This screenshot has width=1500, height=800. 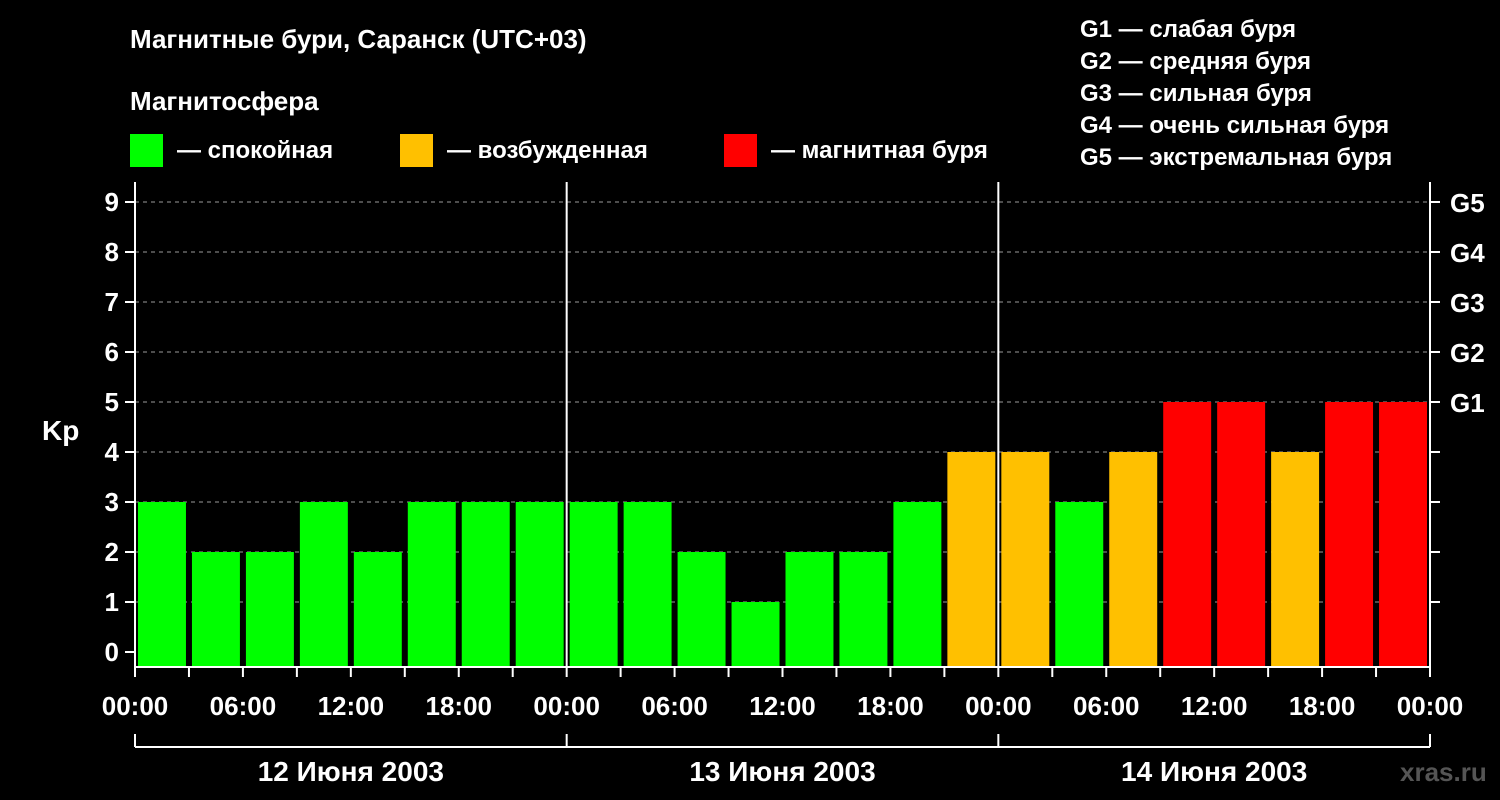 What do you see at coordinates (1467, 353) in the screenshot?
I see `right-tick-label: G2` at bounding box center [1467, 353].